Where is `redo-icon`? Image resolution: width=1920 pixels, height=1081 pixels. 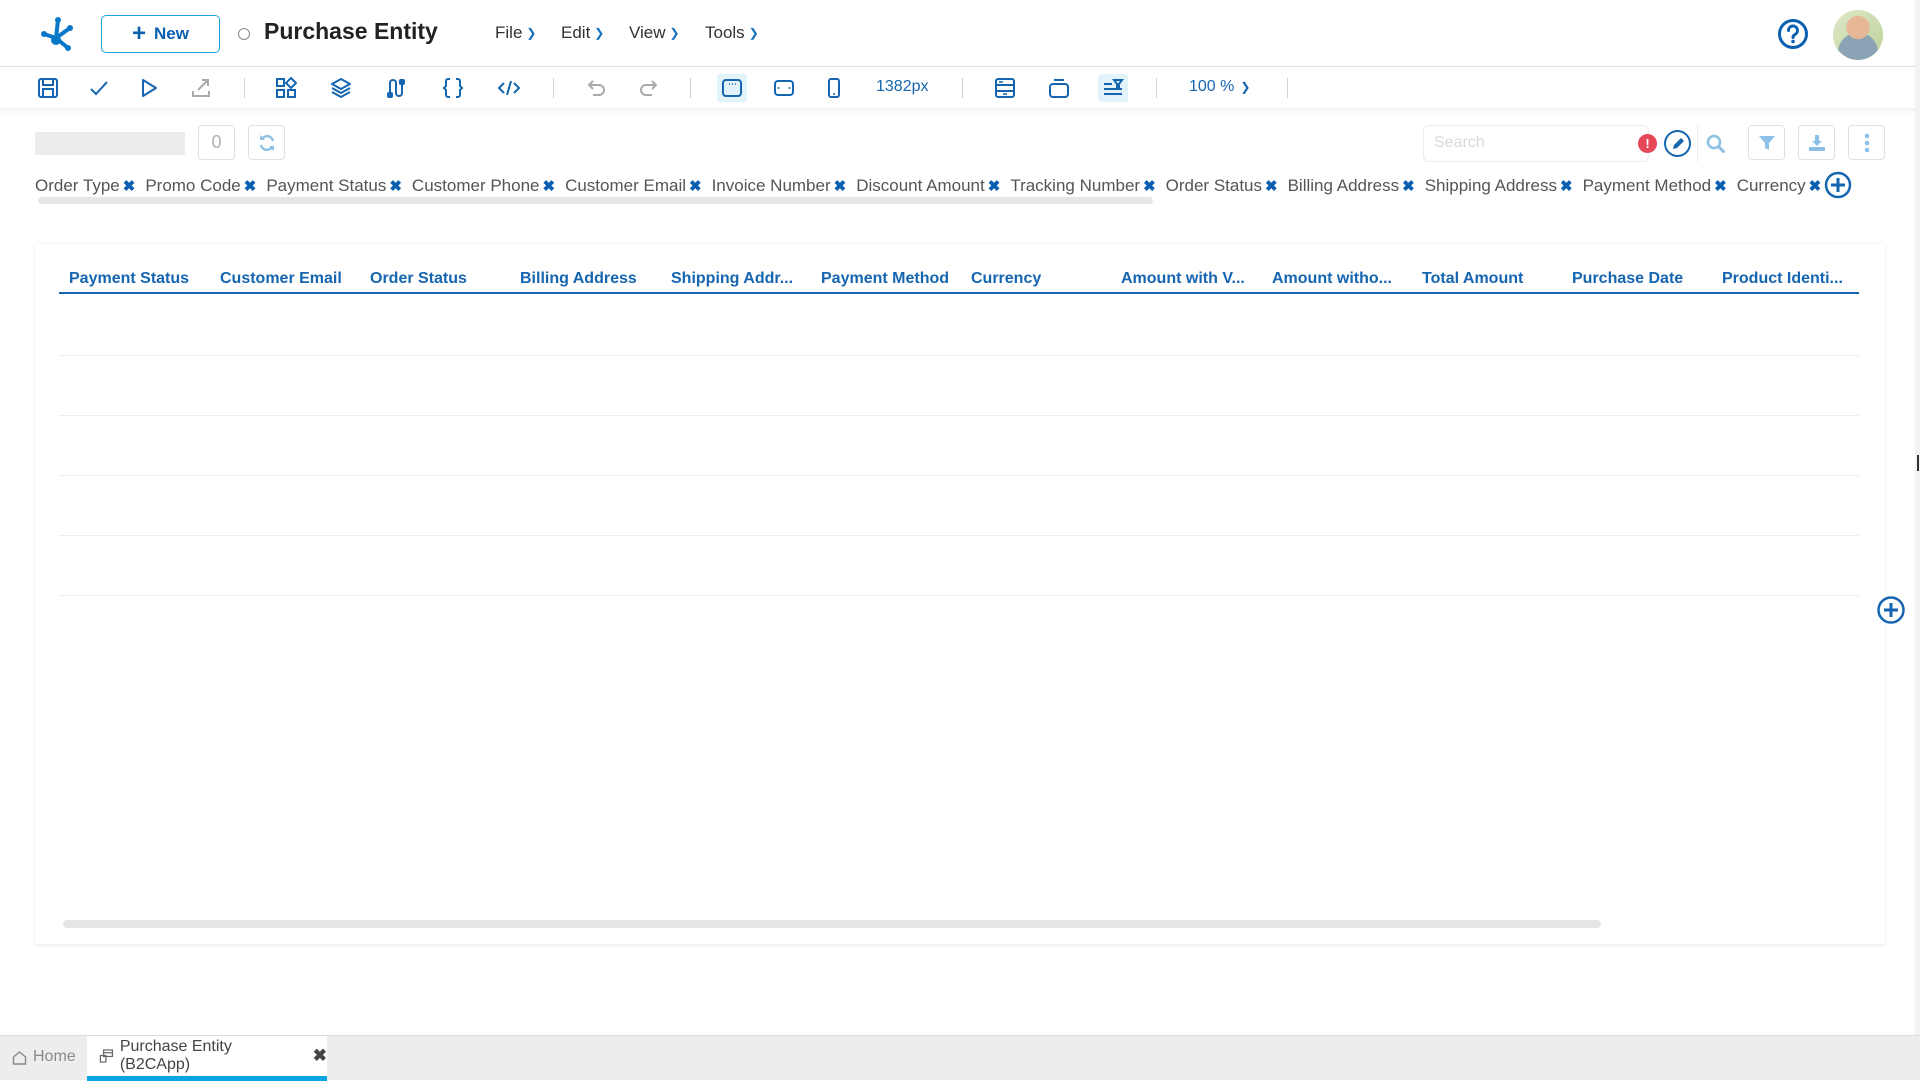 redo-icon is located at coordinates (649, 88).